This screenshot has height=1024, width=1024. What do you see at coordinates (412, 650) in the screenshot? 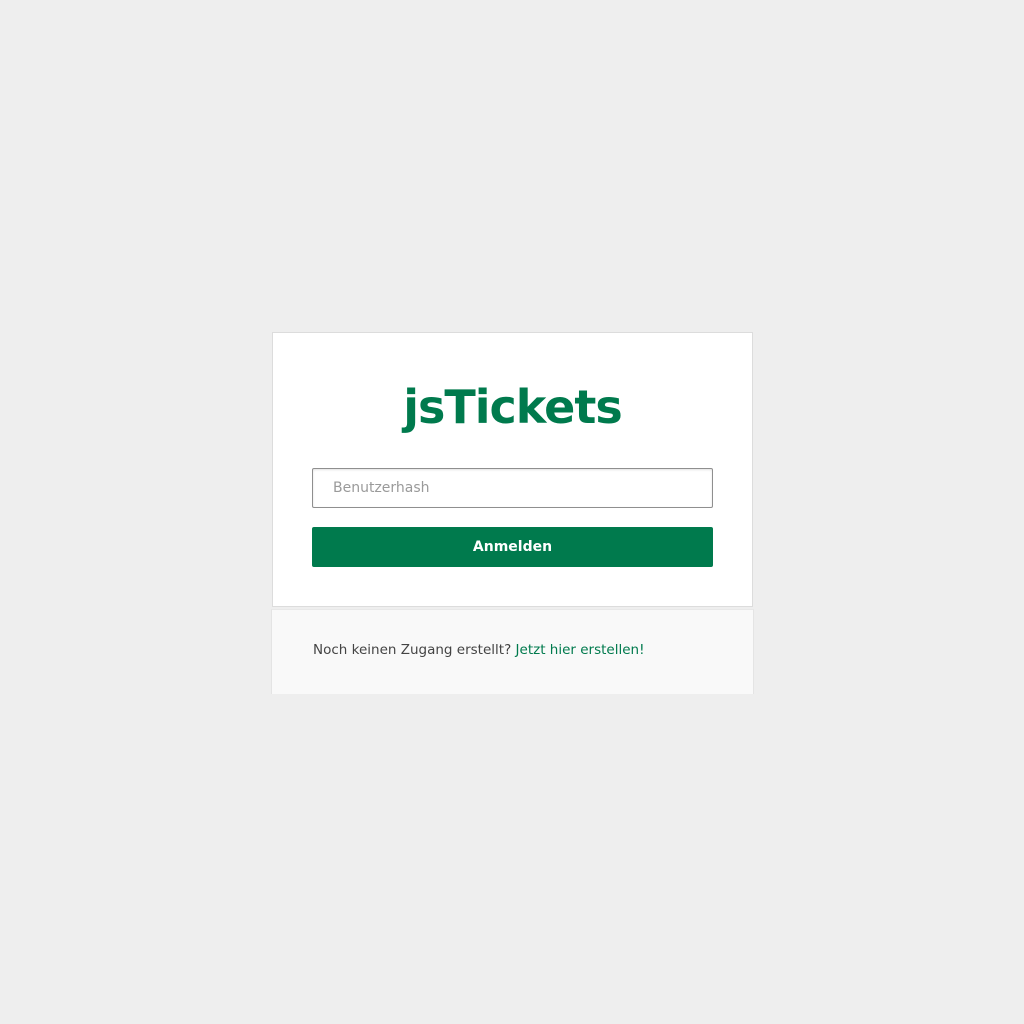
I see `signup-prompt-text: Noch keinen Zugang erstellt?` at bounding box center [412, 650].